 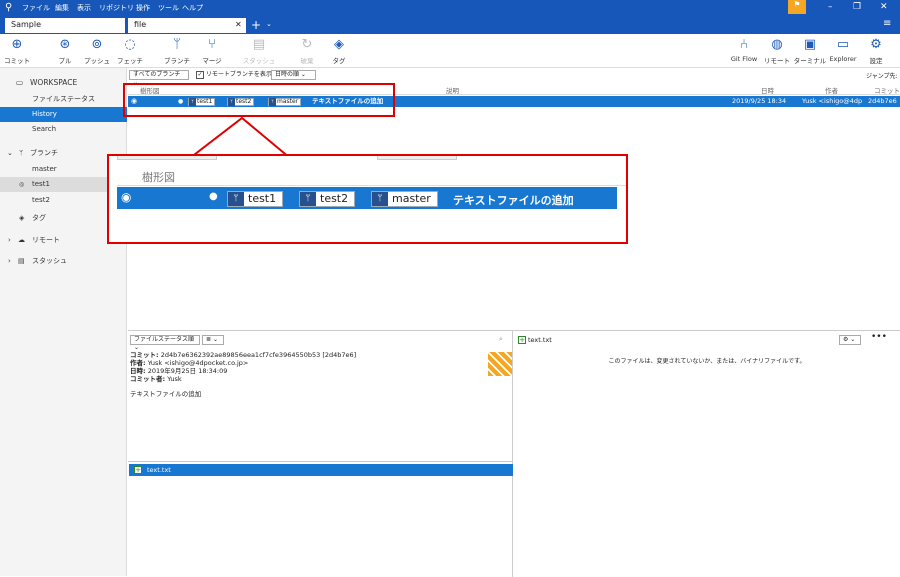 What do you see at coordinates (212, 44) in the screenshot?
I see `merge-icon: ⑂` at bounding box center [212, 44].